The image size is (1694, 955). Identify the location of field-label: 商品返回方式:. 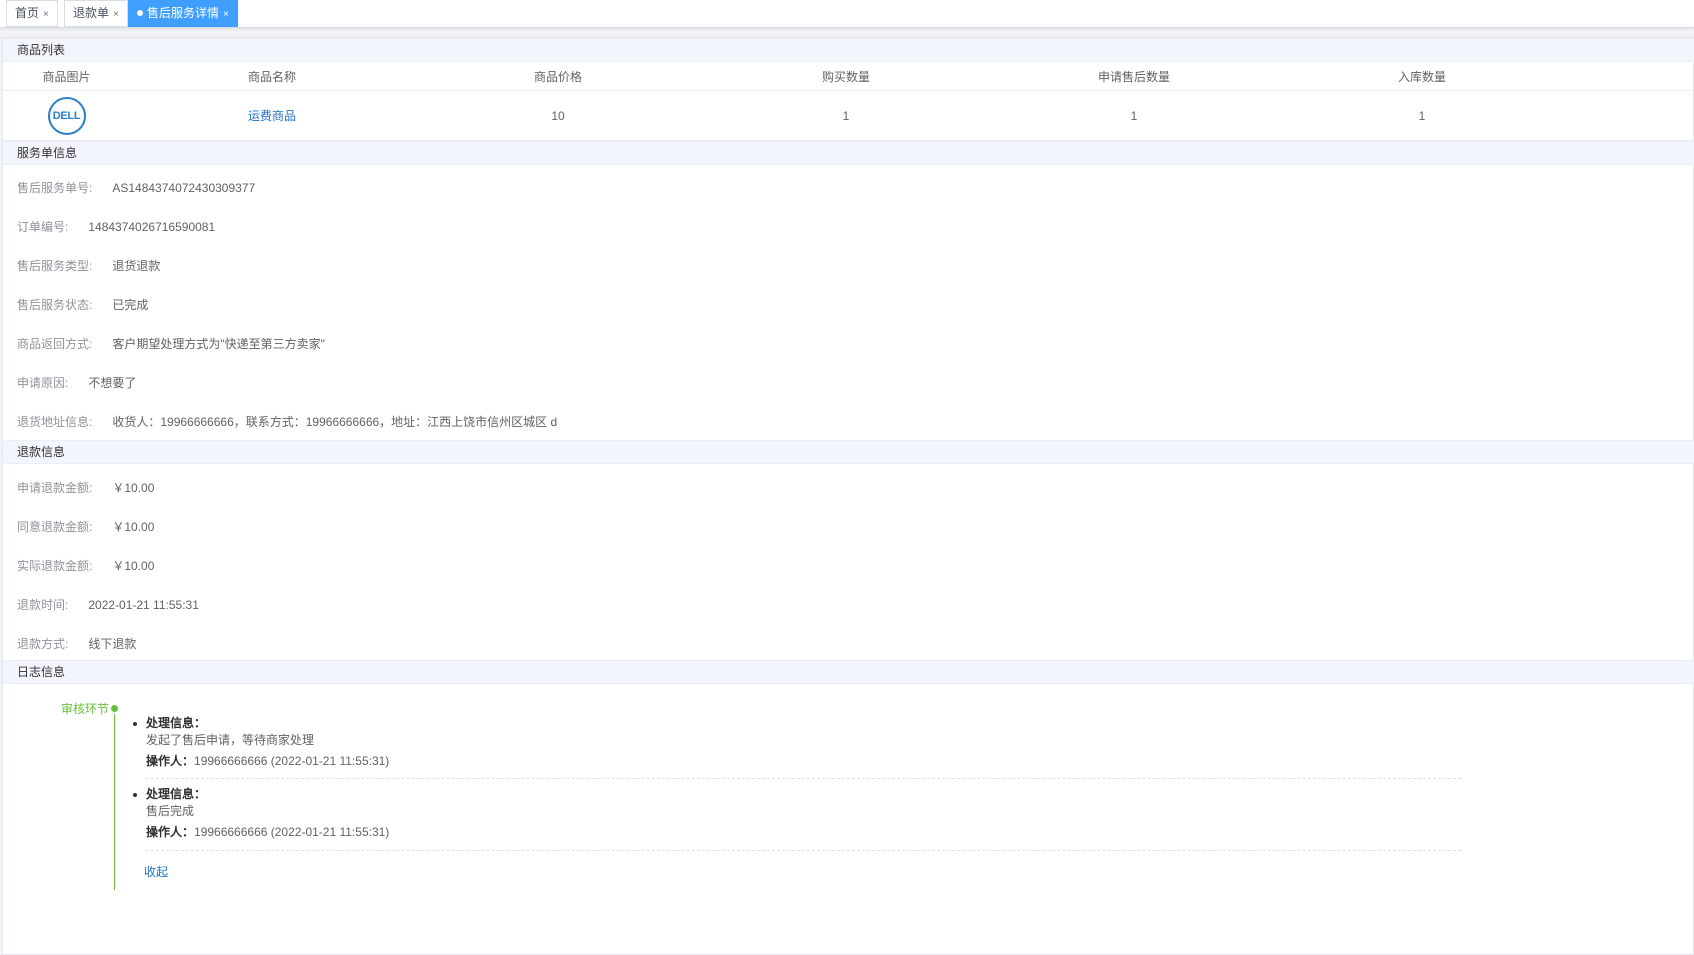
(55, 344).